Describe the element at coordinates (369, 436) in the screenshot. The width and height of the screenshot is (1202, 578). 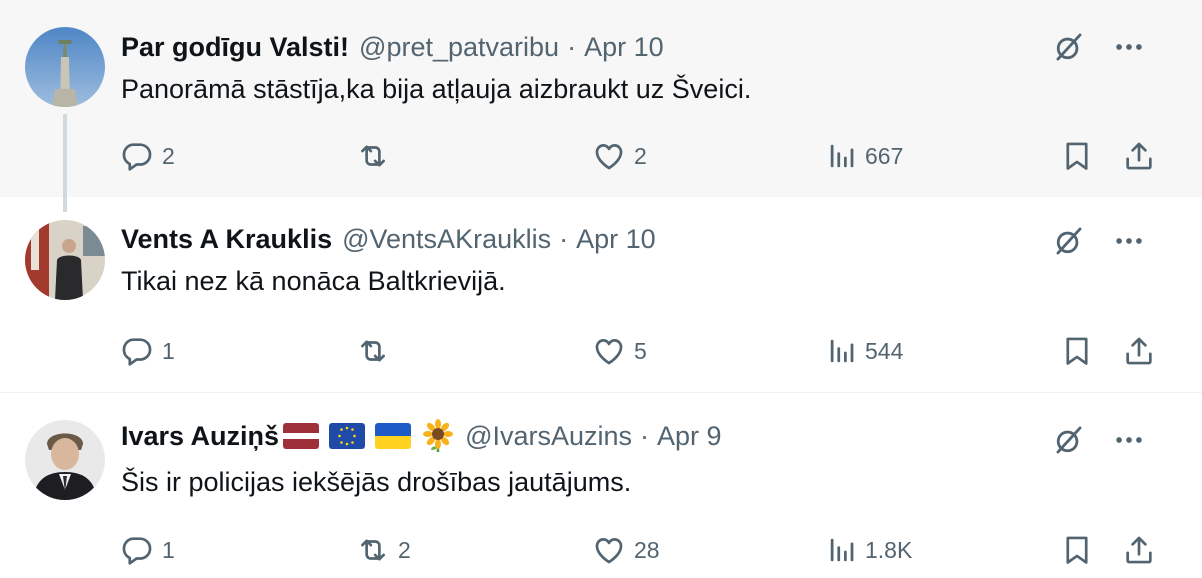
I see `name-emojis` at that location.